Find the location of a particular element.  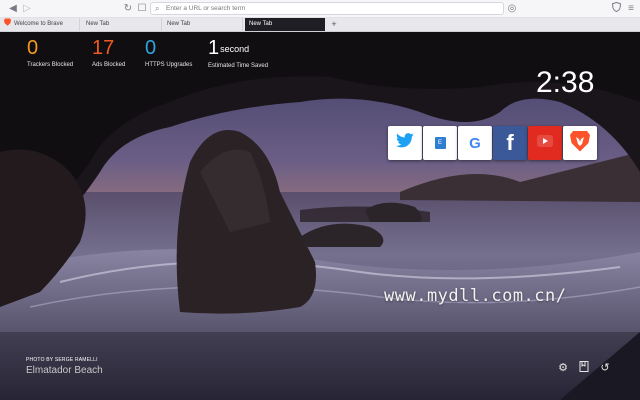

top-site-brave is located at coordinates (580, 143).